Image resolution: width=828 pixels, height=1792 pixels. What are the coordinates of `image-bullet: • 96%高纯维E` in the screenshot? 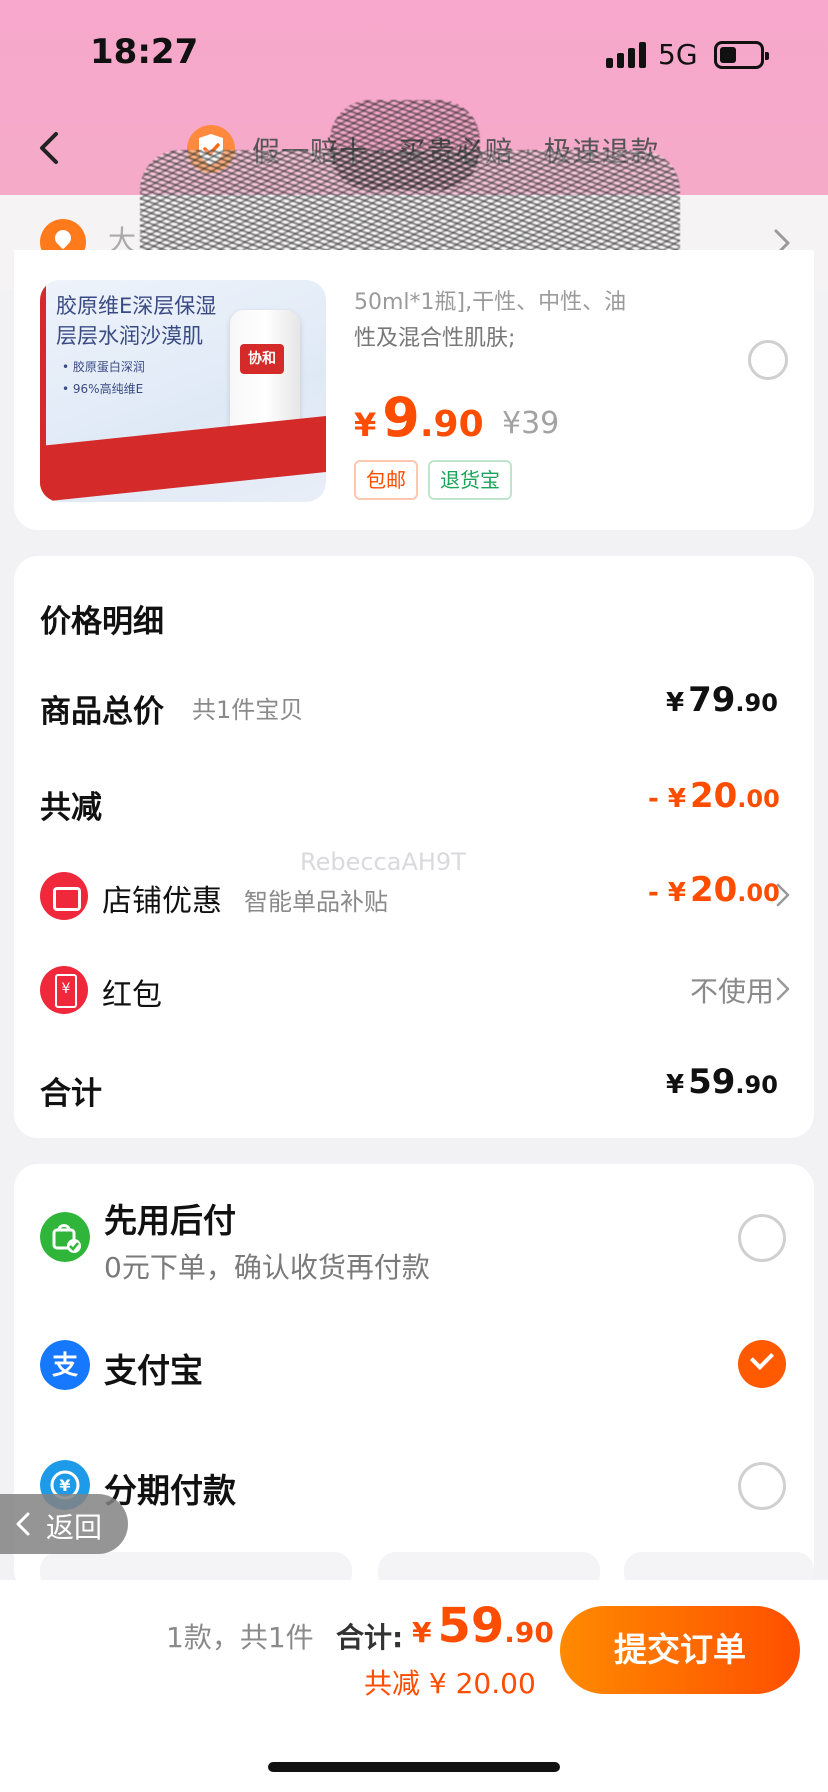 It's located at (103, 389).